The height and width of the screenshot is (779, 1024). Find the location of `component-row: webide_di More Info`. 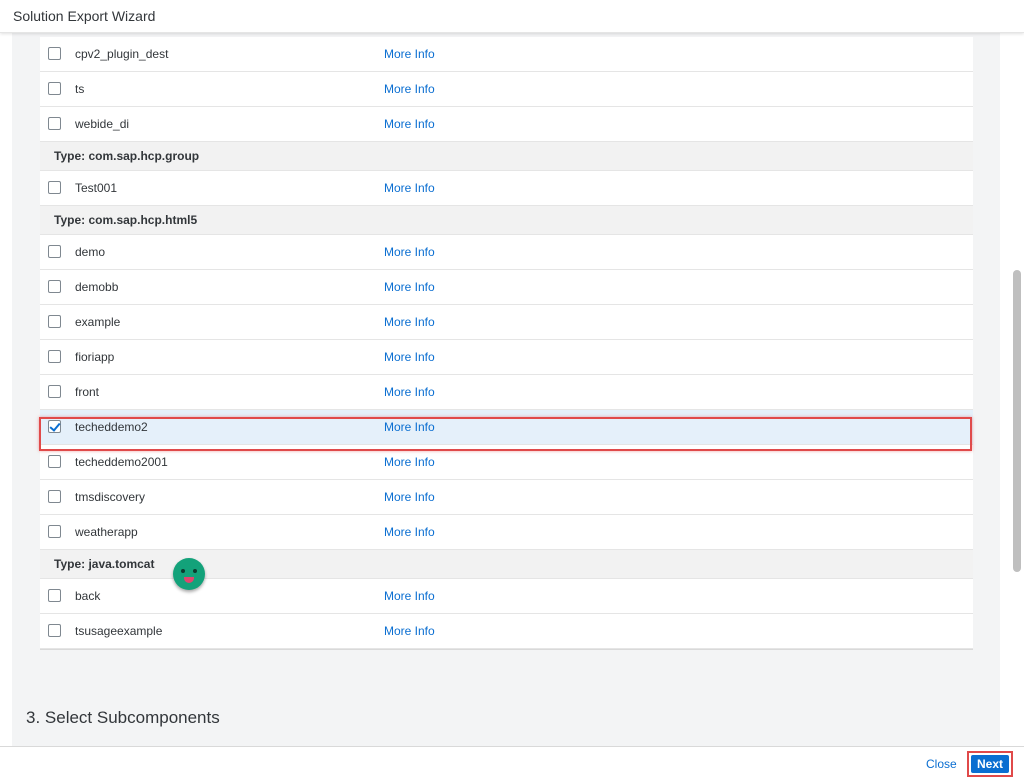

component-row: webide_di More Info is located at coordinates (506, 124).